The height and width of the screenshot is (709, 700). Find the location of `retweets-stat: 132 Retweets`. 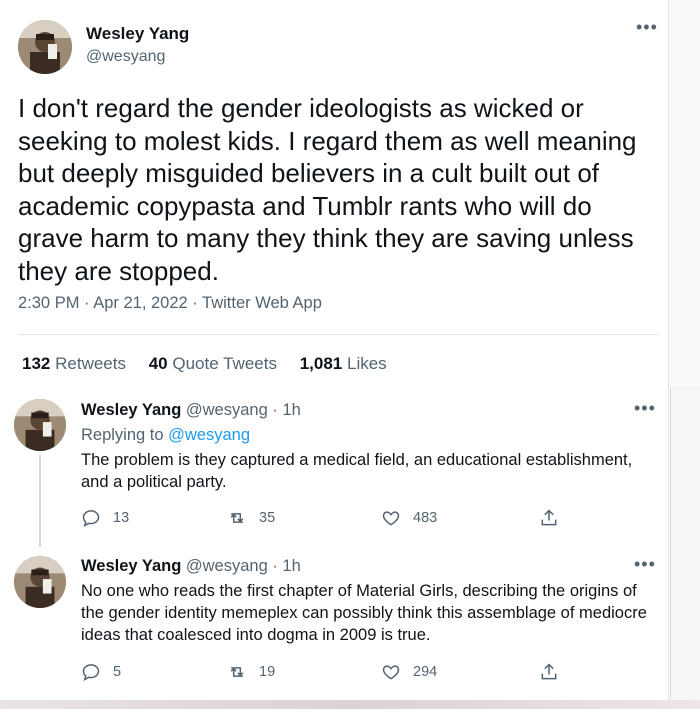

retweets-stat: 132 Retweets is located at coordinates (74, 363).